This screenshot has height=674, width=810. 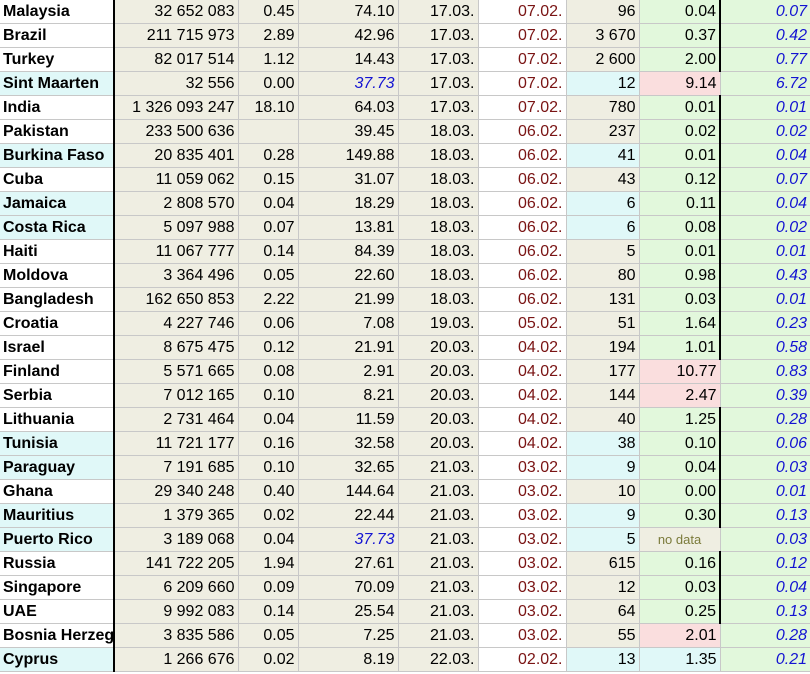 What do you see at coordinates (268, 491) in the screenshot?
I see `share-cell: 0.40` at bounding box center [268, 491].